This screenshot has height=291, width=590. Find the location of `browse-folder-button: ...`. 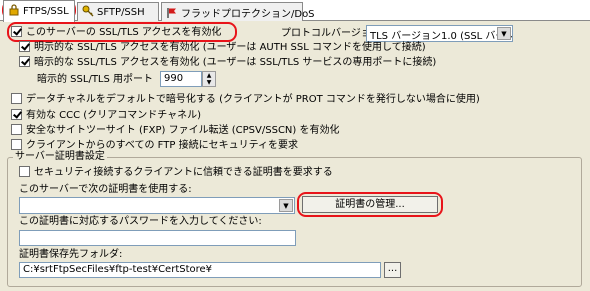

browse-folder-button: ... is located at coordinates (392, 270).